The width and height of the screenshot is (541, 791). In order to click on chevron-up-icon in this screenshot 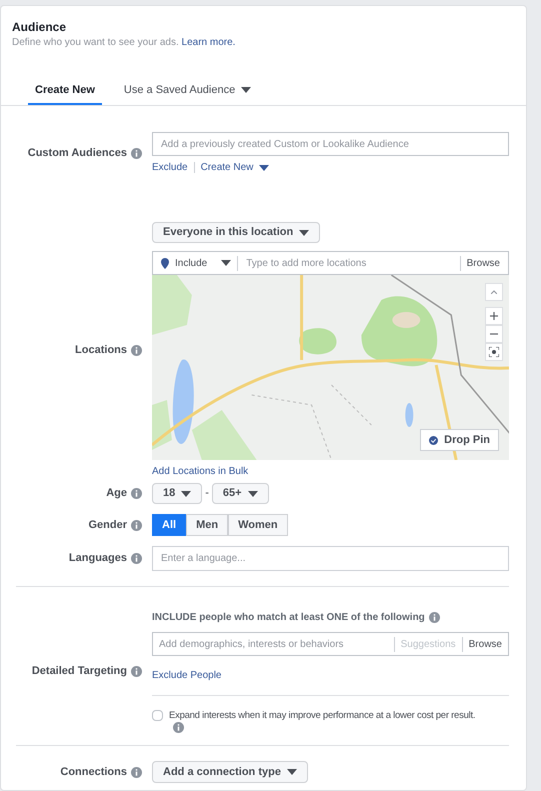, I will do `click(494, 292)`.